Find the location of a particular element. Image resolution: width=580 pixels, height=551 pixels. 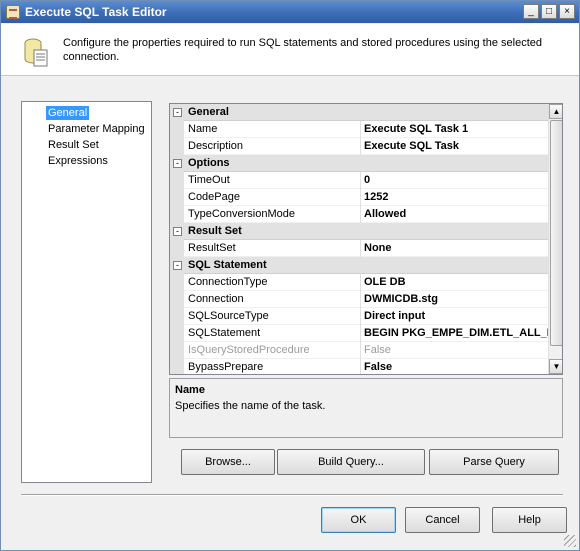

property-value: Execute SQL Task is located at coordinates (456, 146).